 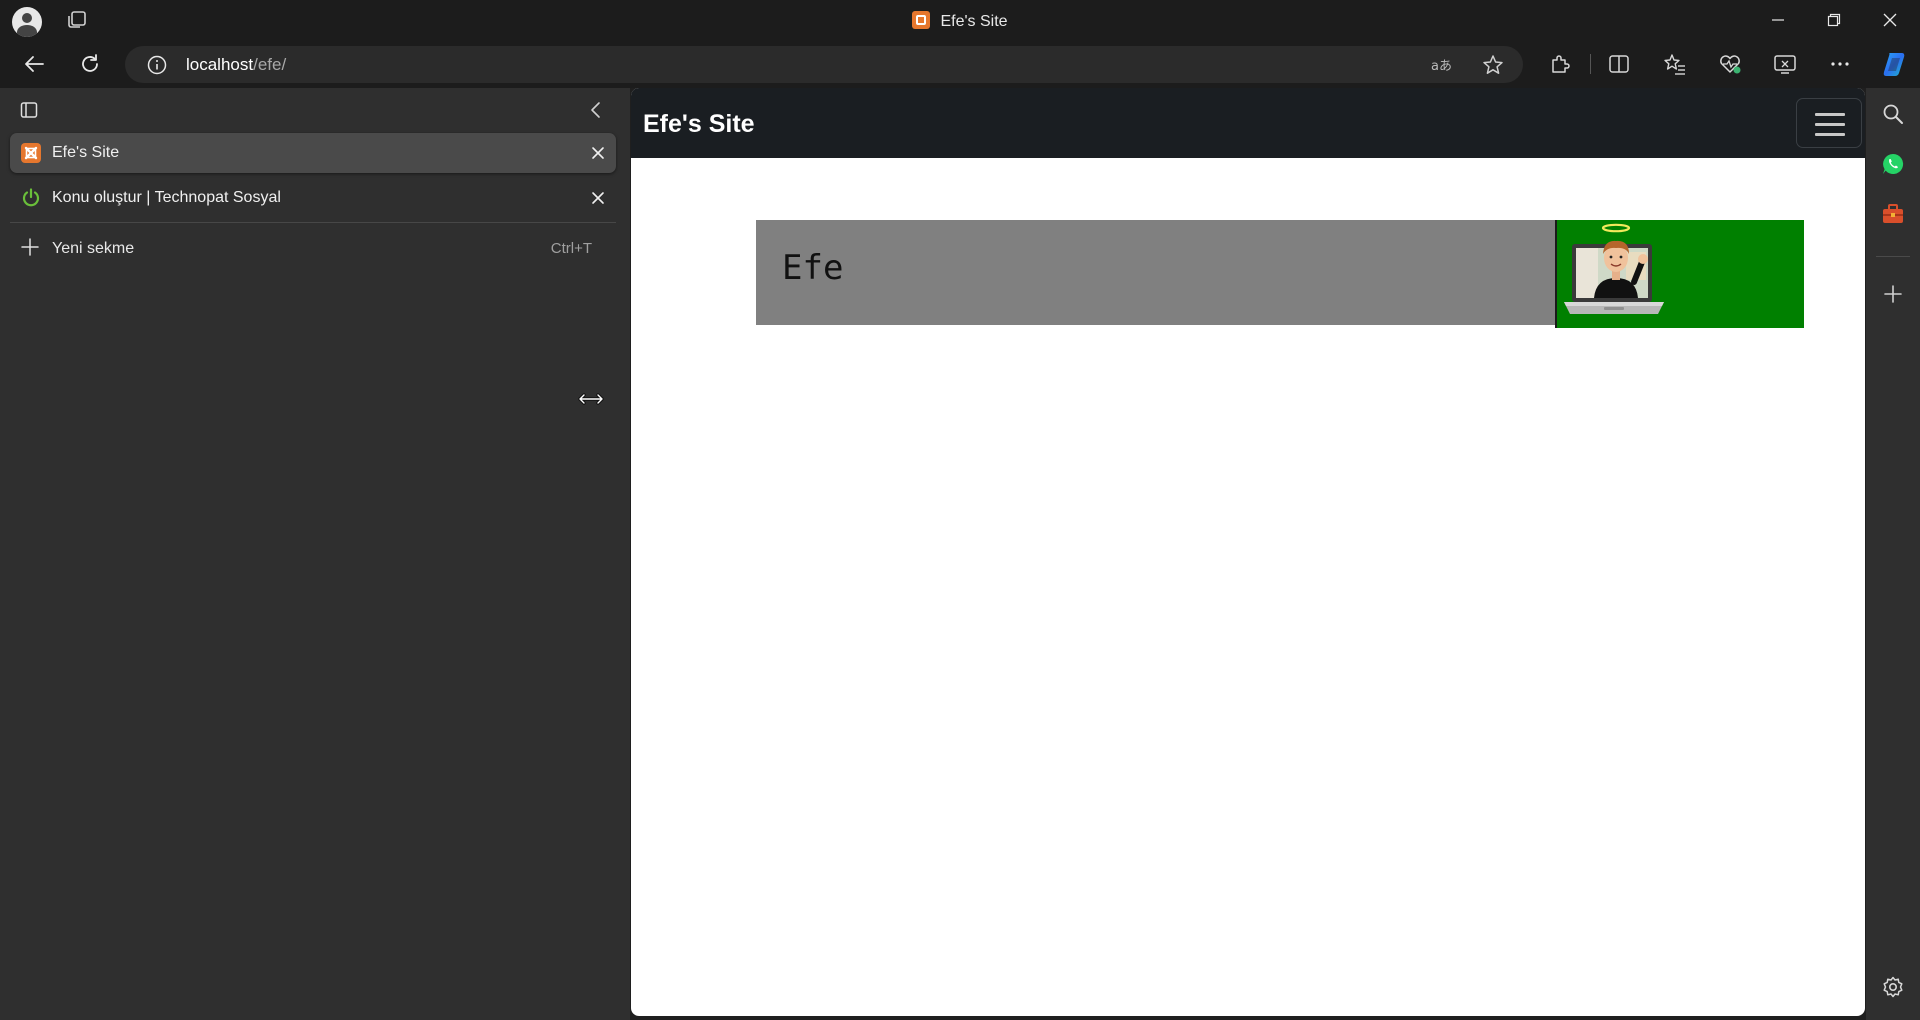 I want to click on close-window-button, so click(x=1890, y=20).